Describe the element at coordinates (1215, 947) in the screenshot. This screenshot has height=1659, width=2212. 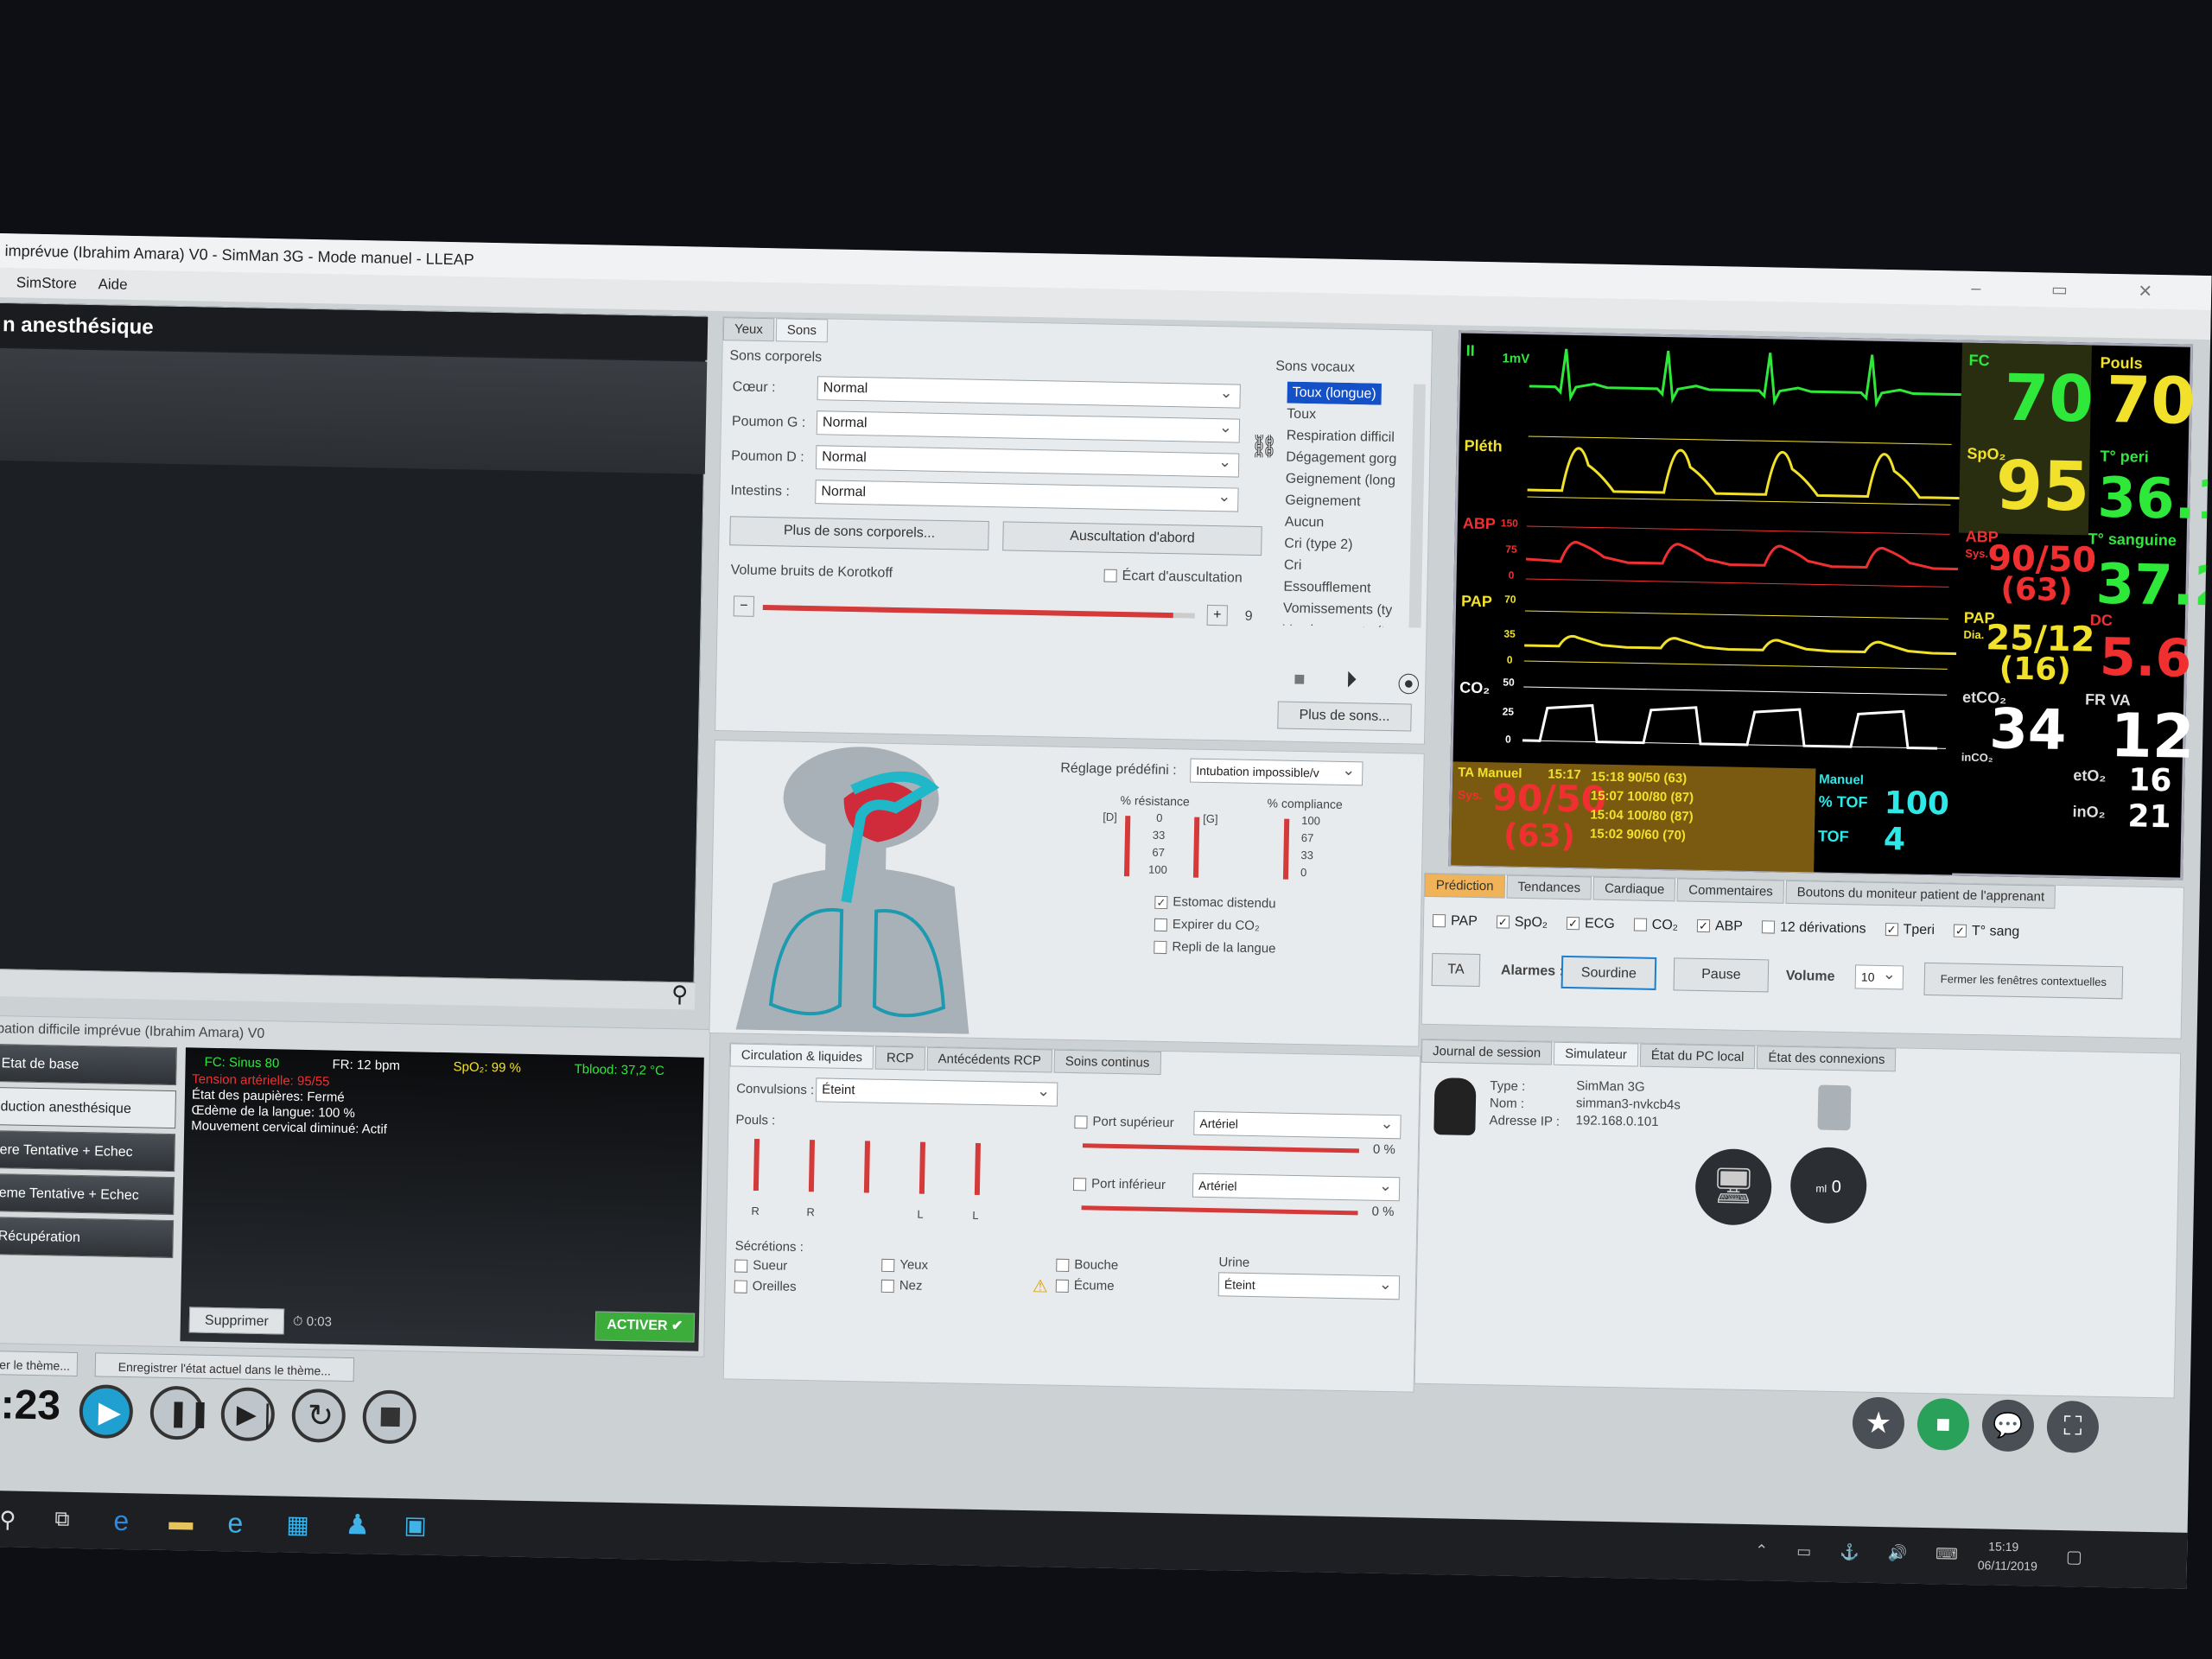
I see `tongue-fold-checkbox: Repli de la langue` at that location.